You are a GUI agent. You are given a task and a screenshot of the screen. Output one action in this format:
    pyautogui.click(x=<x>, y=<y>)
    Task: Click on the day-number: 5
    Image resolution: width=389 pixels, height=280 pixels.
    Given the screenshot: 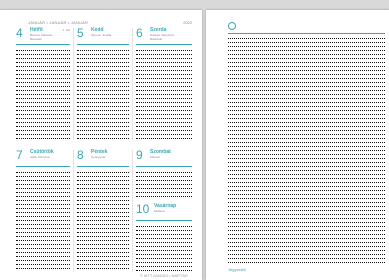 What is the action you would take?
    pyautogui.click(x=80, y=33)
    